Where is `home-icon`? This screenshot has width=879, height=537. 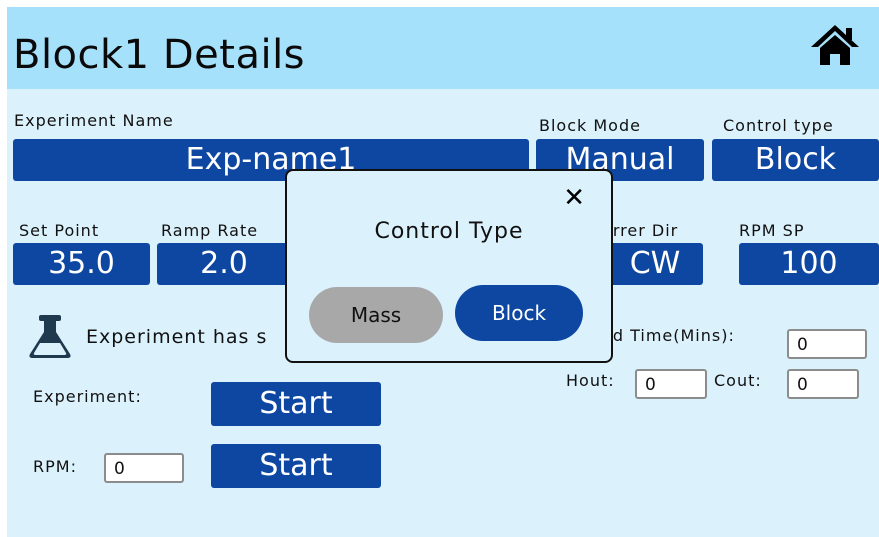
home-icon is located at coordinates (835, 45).